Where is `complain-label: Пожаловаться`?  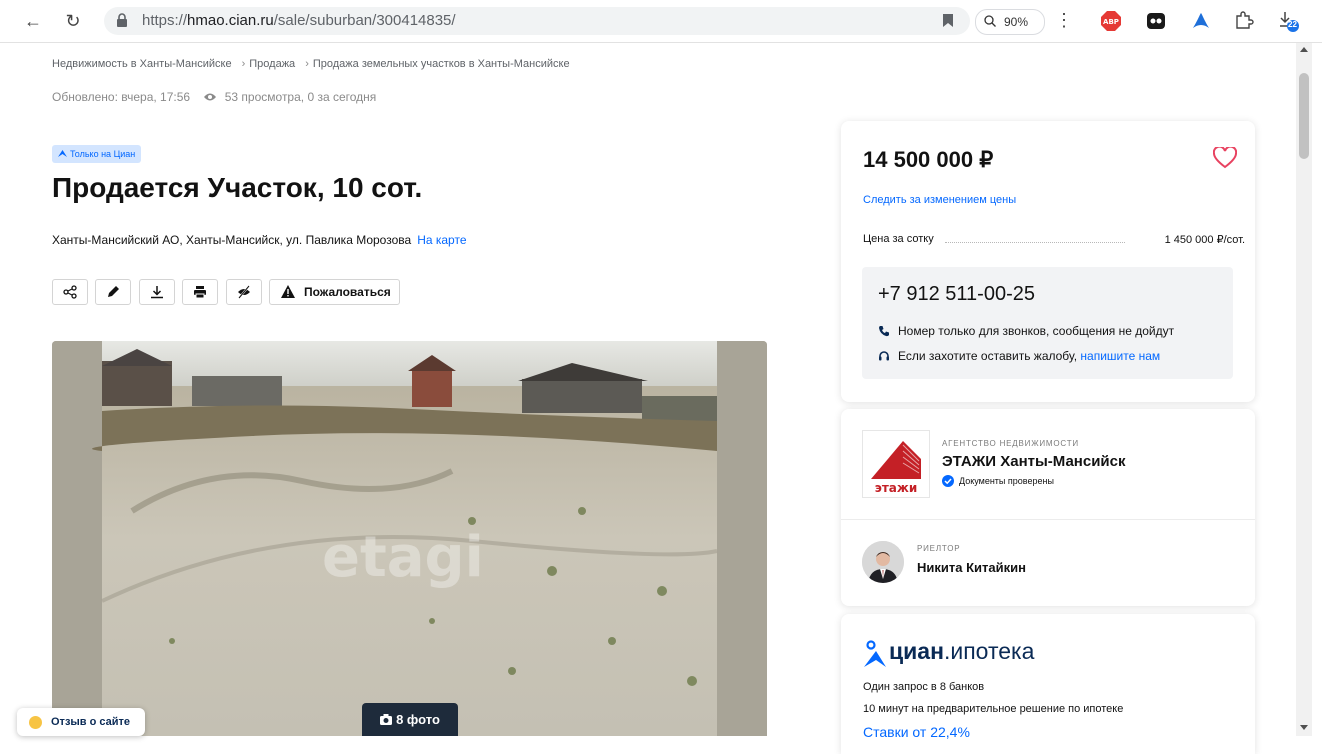 complain-label: Пожаловаться is located at coordinates (347, 292).